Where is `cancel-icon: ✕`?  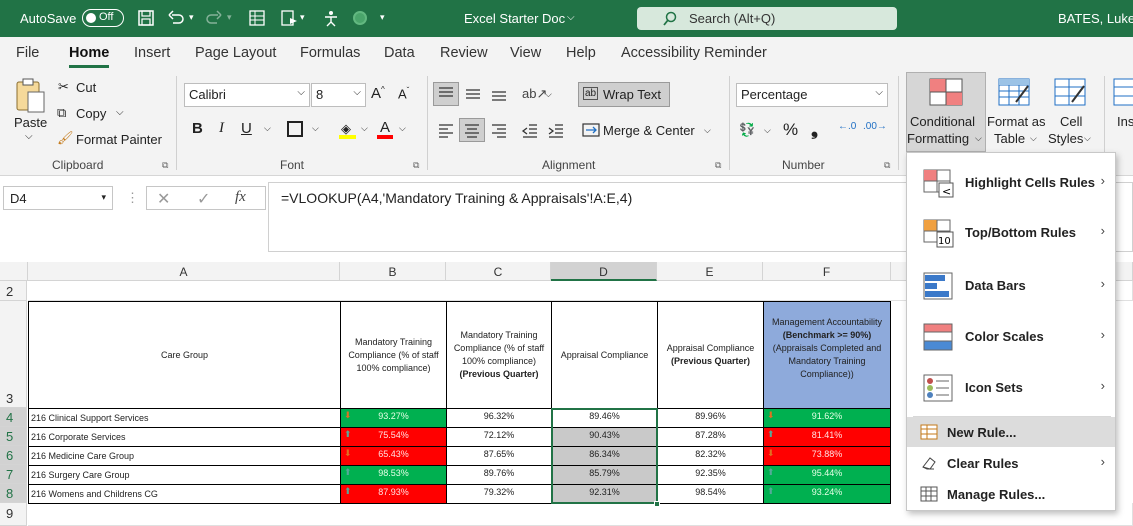 cancel-icon: ✕ is located at coordinates (163, 199).